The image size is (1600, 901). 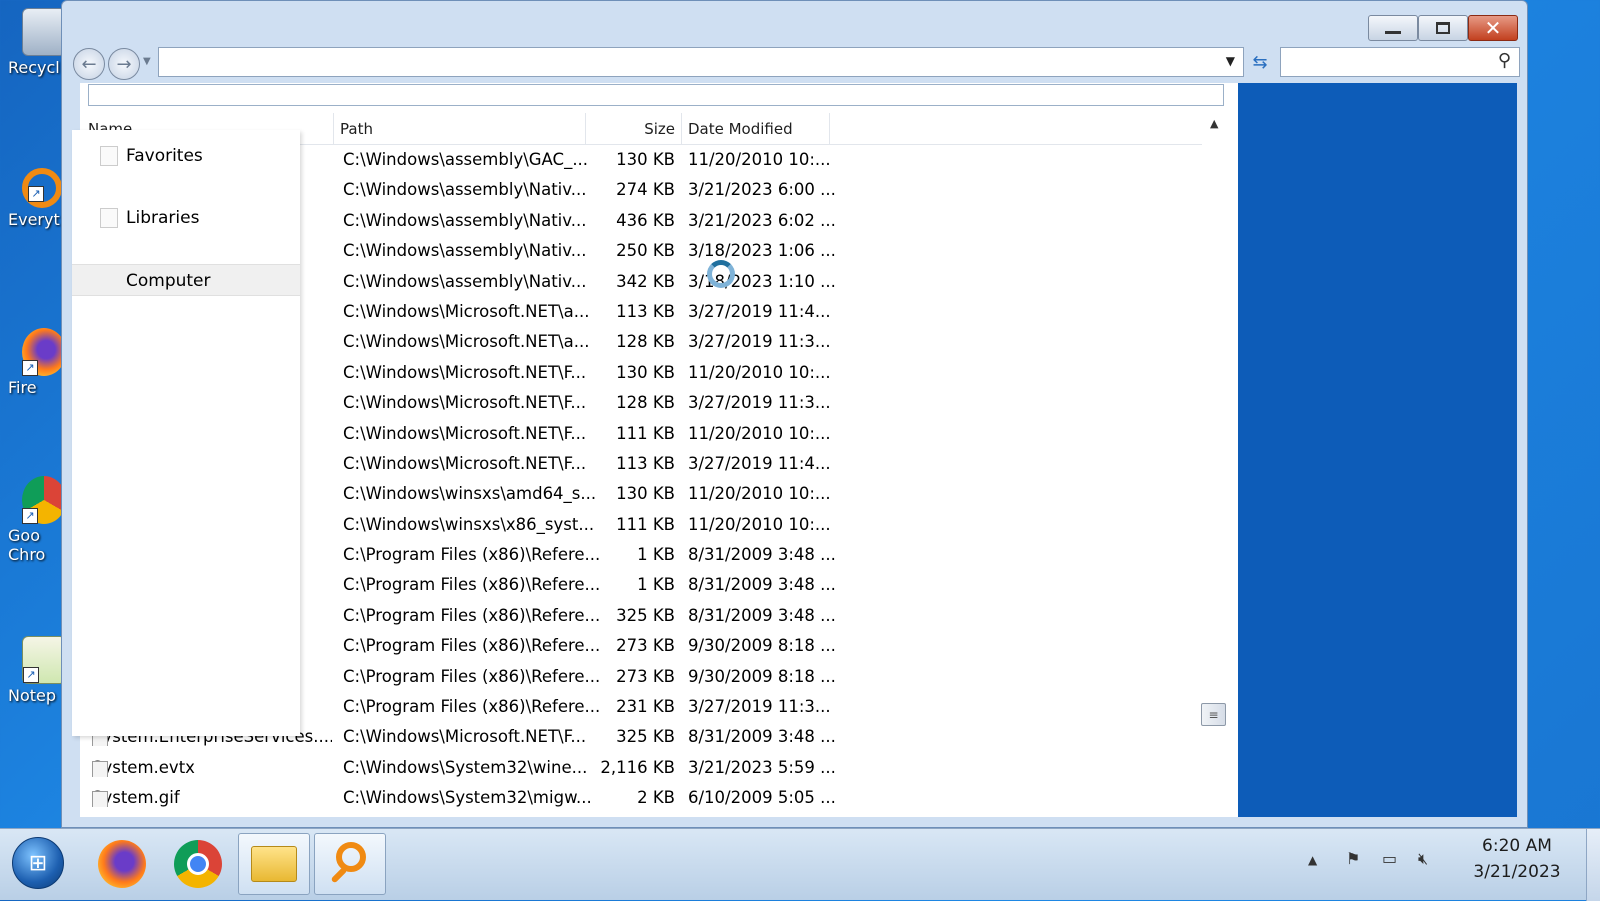 I want to click on desktop-icon-chrome: ↗ Goo Chro, so click(x=37, y=520).